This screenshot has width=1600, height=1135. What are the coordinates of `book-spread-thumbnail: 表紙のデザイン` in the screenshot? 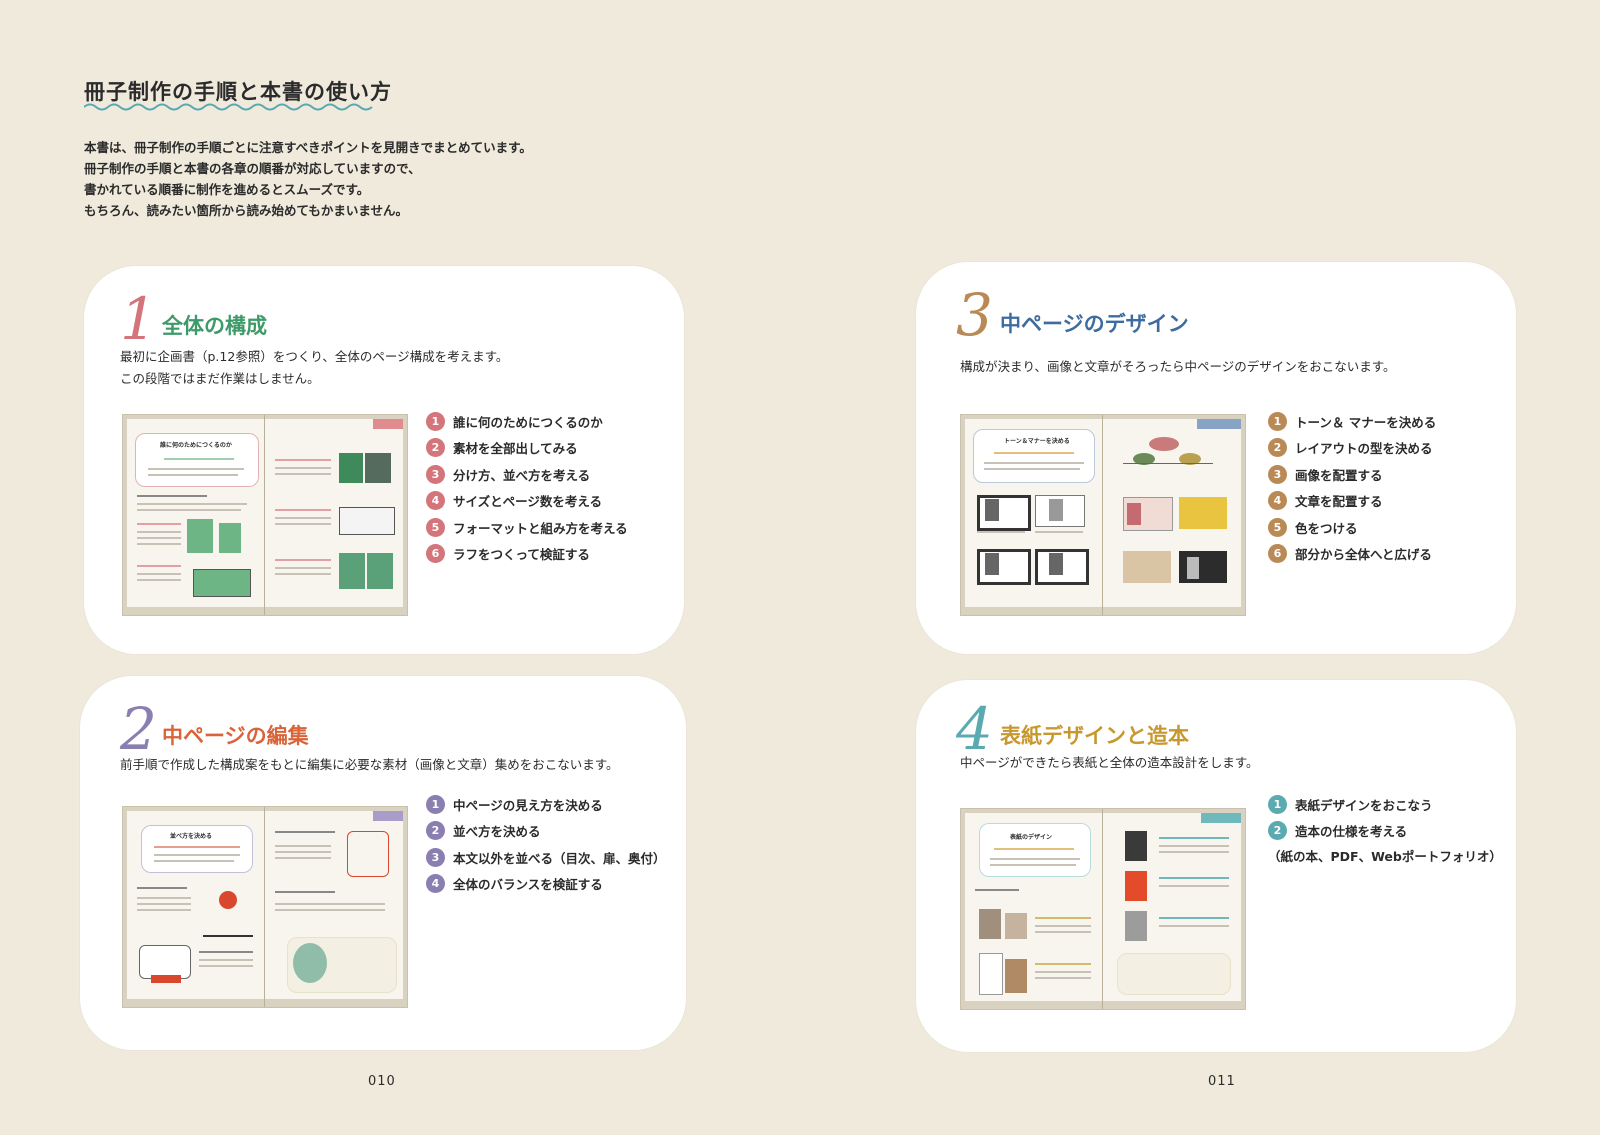 It's located at (1103, 909).